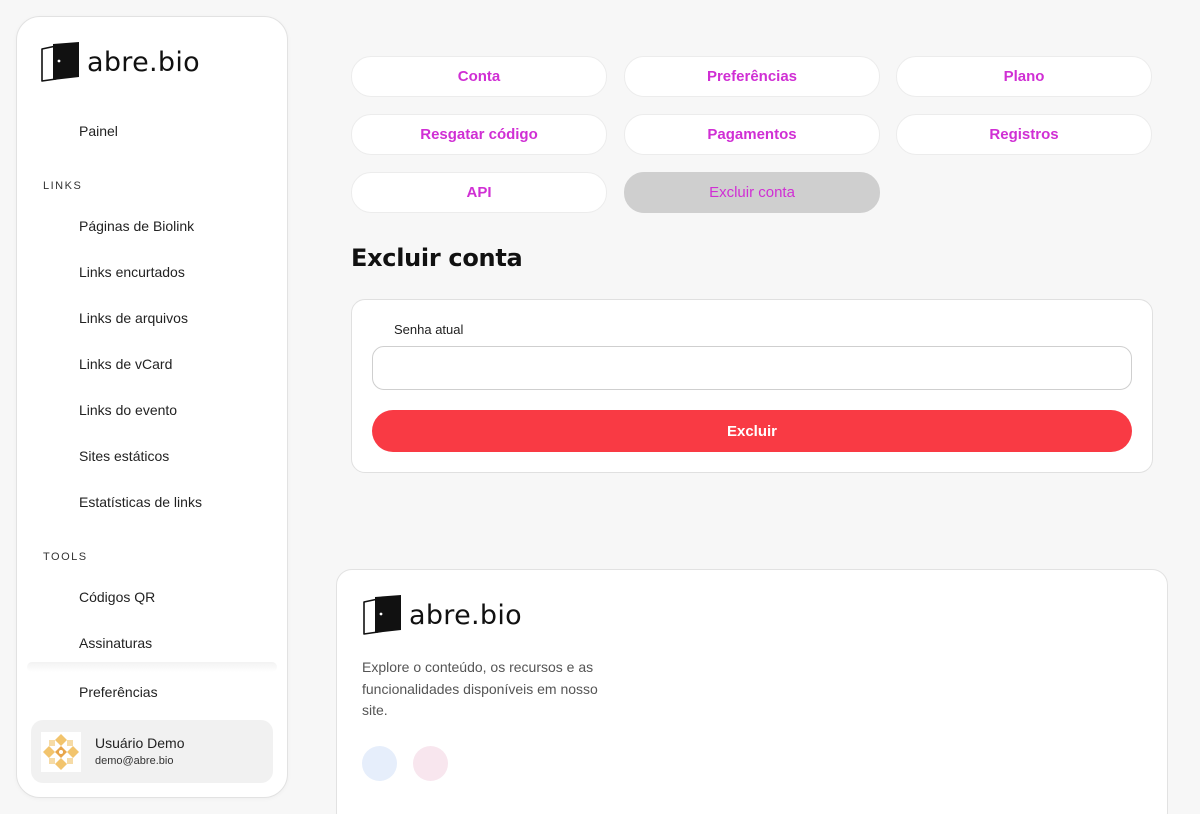 The width and height of the screenshot is (1200, 814). I want to click on tab-payments: Pagamentos, so click(752, 134).